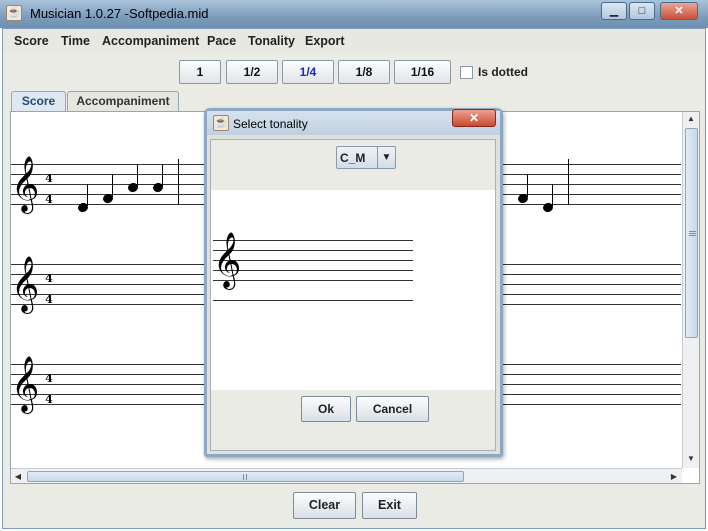 Image resolution: width=708 pixels, height=531 pixels. What do you see at coordinates (422, 72) in the screenshot?
I see `duration-1-16-button: 1/16` at bounding box center [422, 72].